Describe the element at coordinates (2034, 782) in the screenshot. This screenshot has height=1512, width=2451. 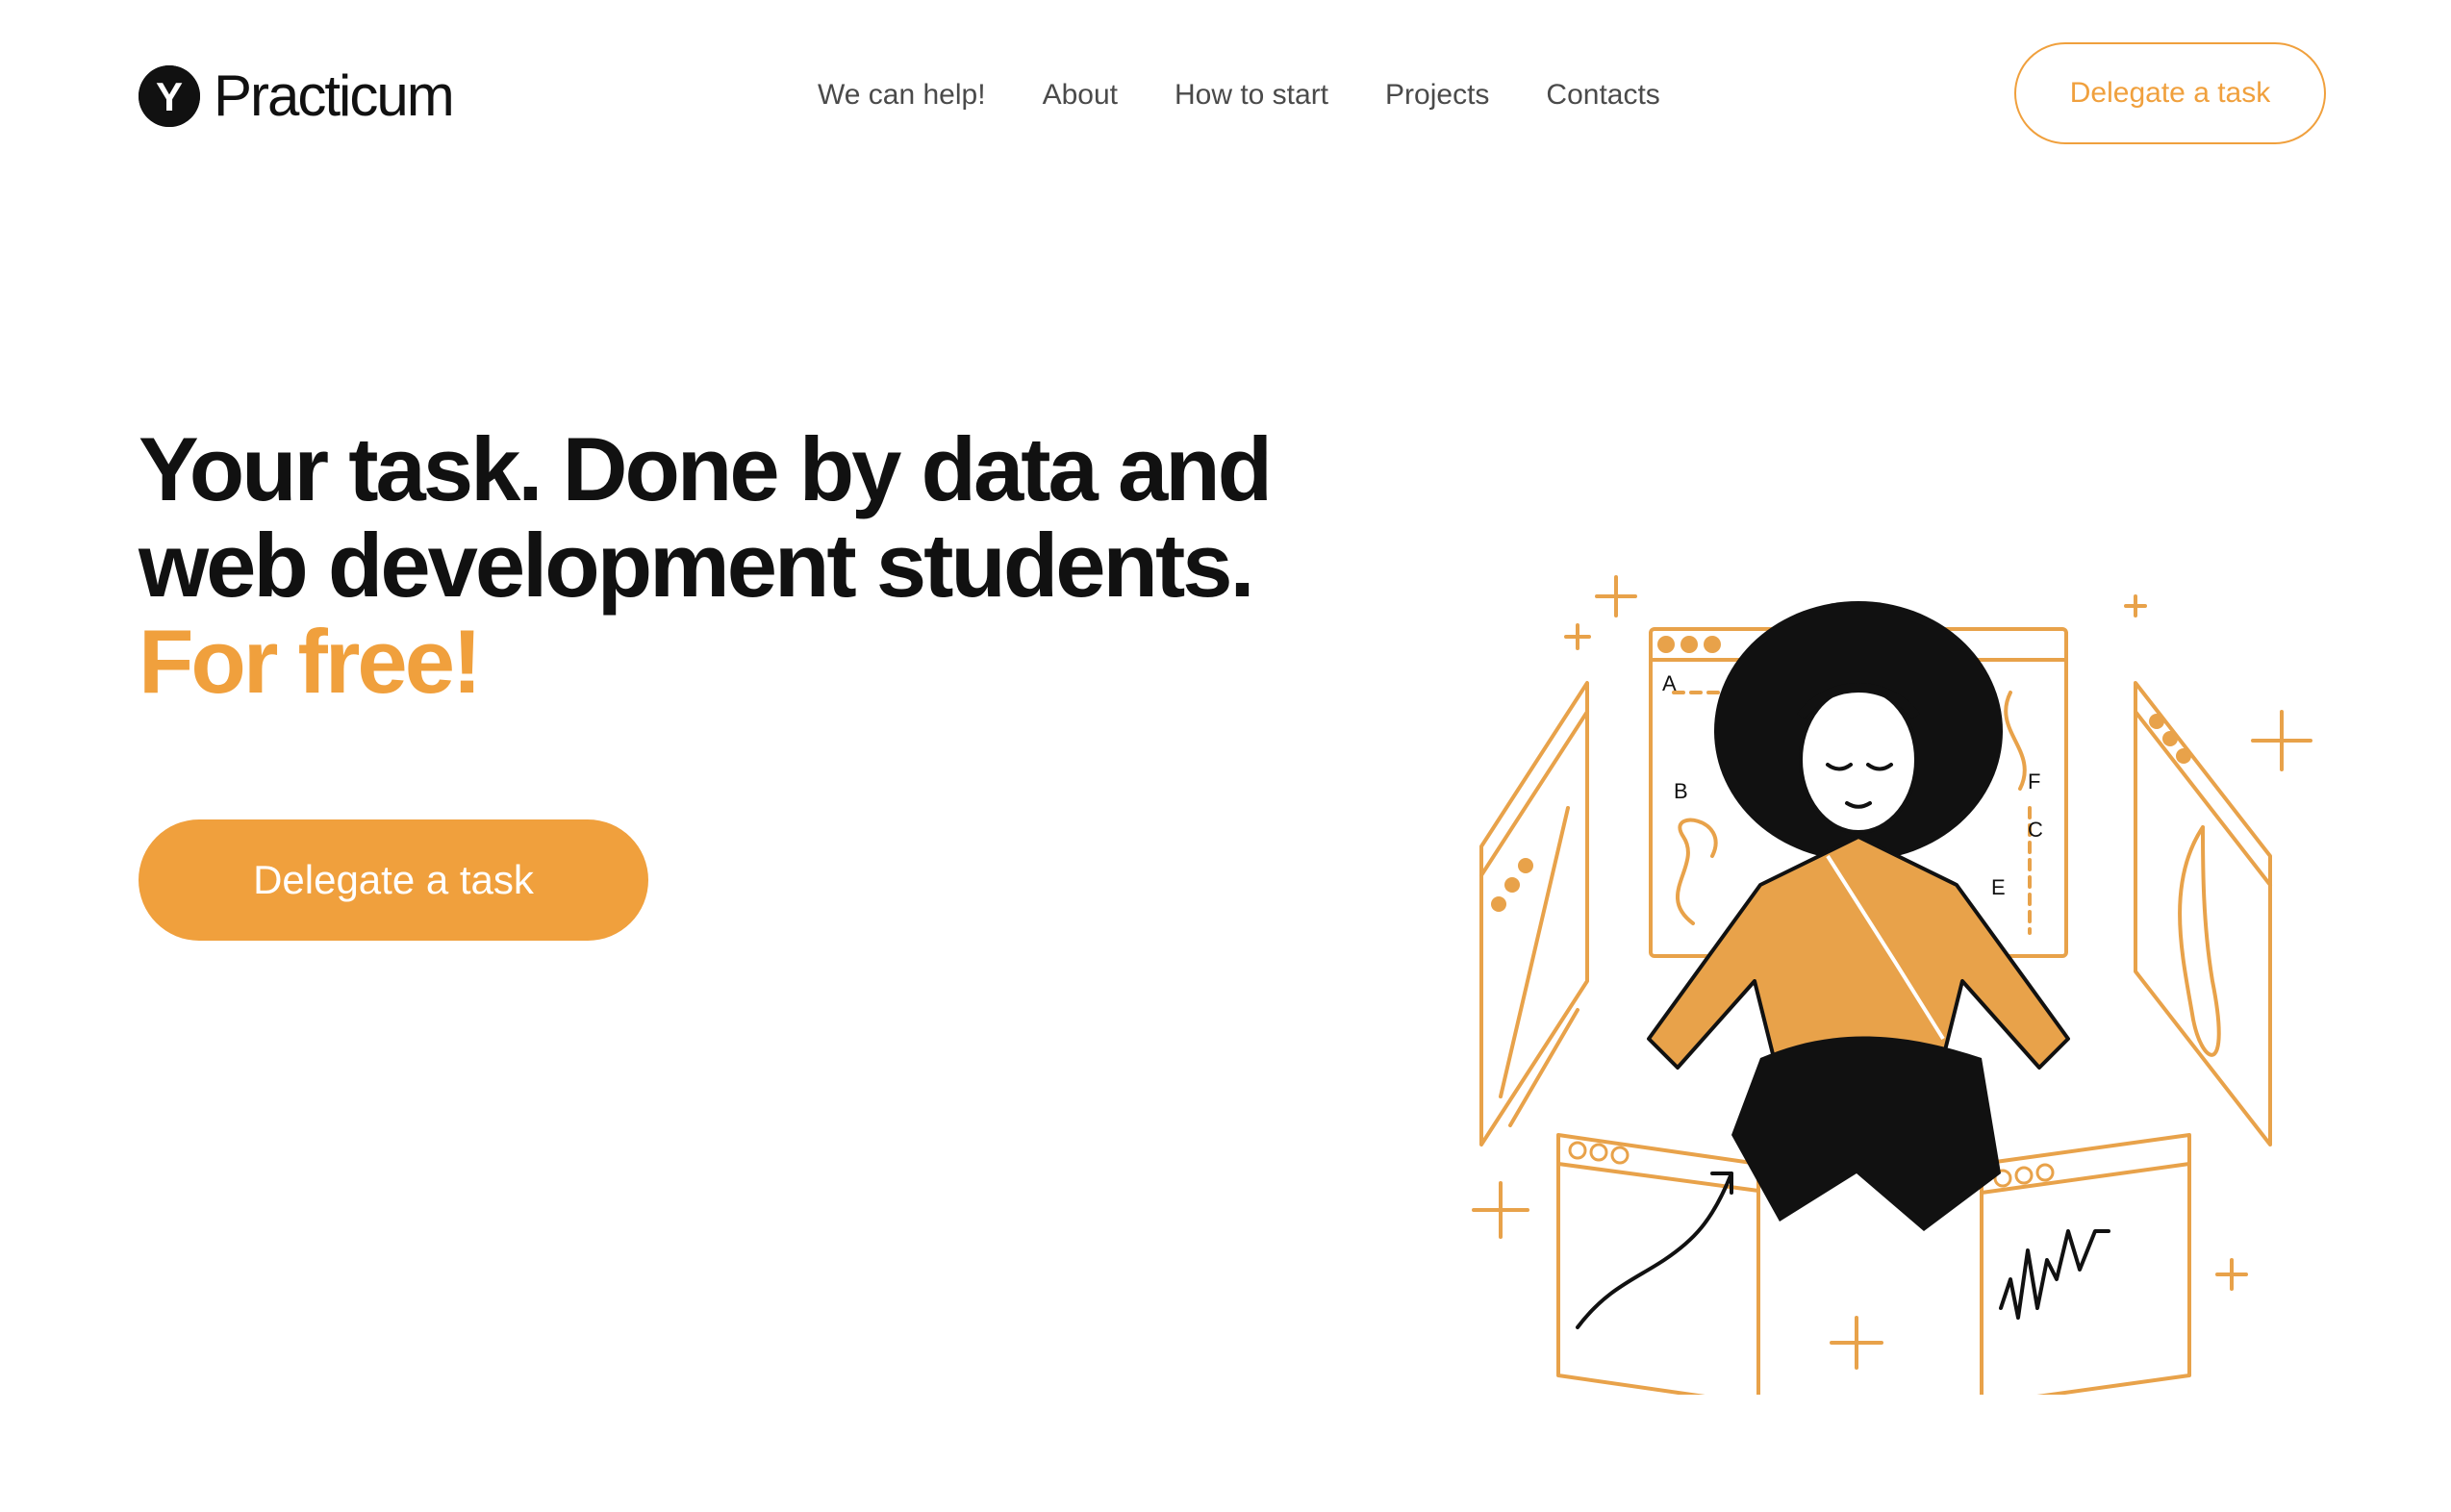
I see `svg-text: F` at that location.